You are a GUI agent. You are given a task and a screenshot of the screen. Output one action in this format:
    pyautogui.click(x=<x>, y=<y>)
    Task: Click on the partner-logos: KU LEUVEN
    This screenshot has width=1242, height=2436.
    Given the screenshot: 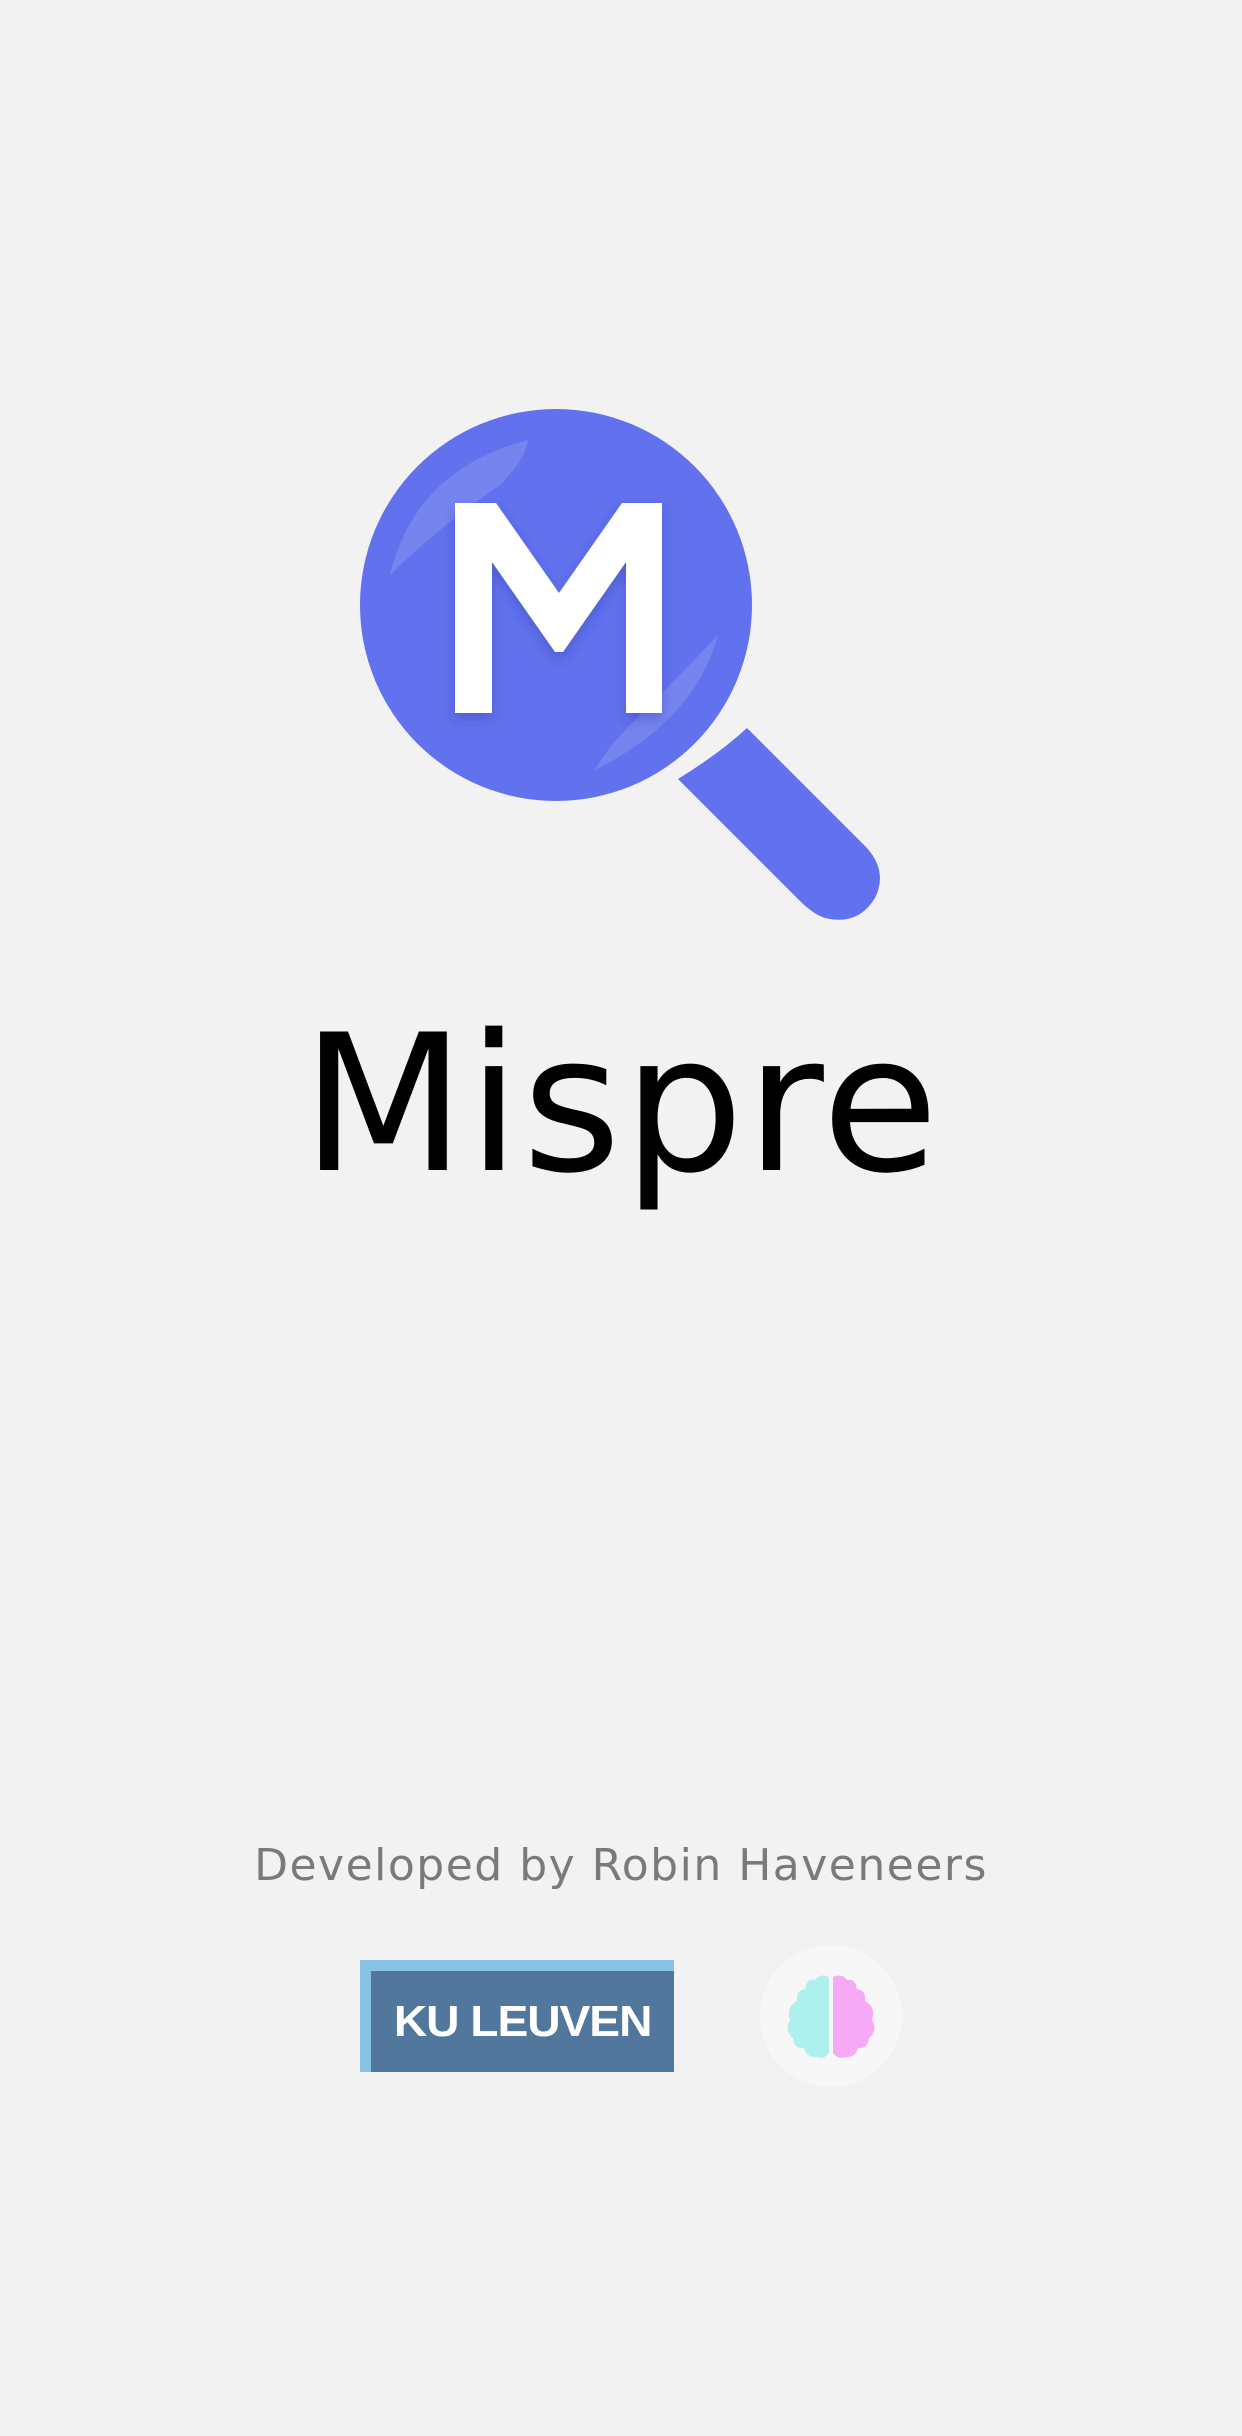 What is the action you would take?
    pyautogui.click(x=621, y=2017)
    